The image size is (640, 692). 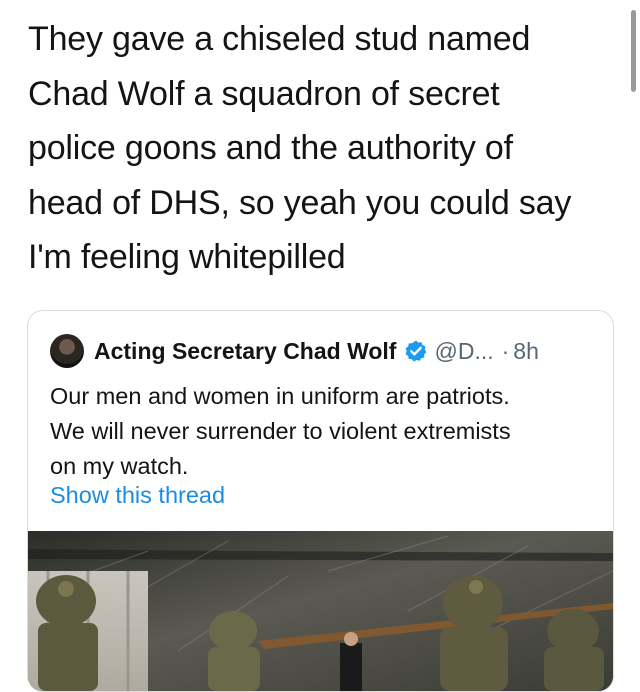 What do you see at coordinates (264, 93) in the screenshot?
I see `main-tweet-line: Chad Wolf a squadron of secret` at bounding box center [264, 93].